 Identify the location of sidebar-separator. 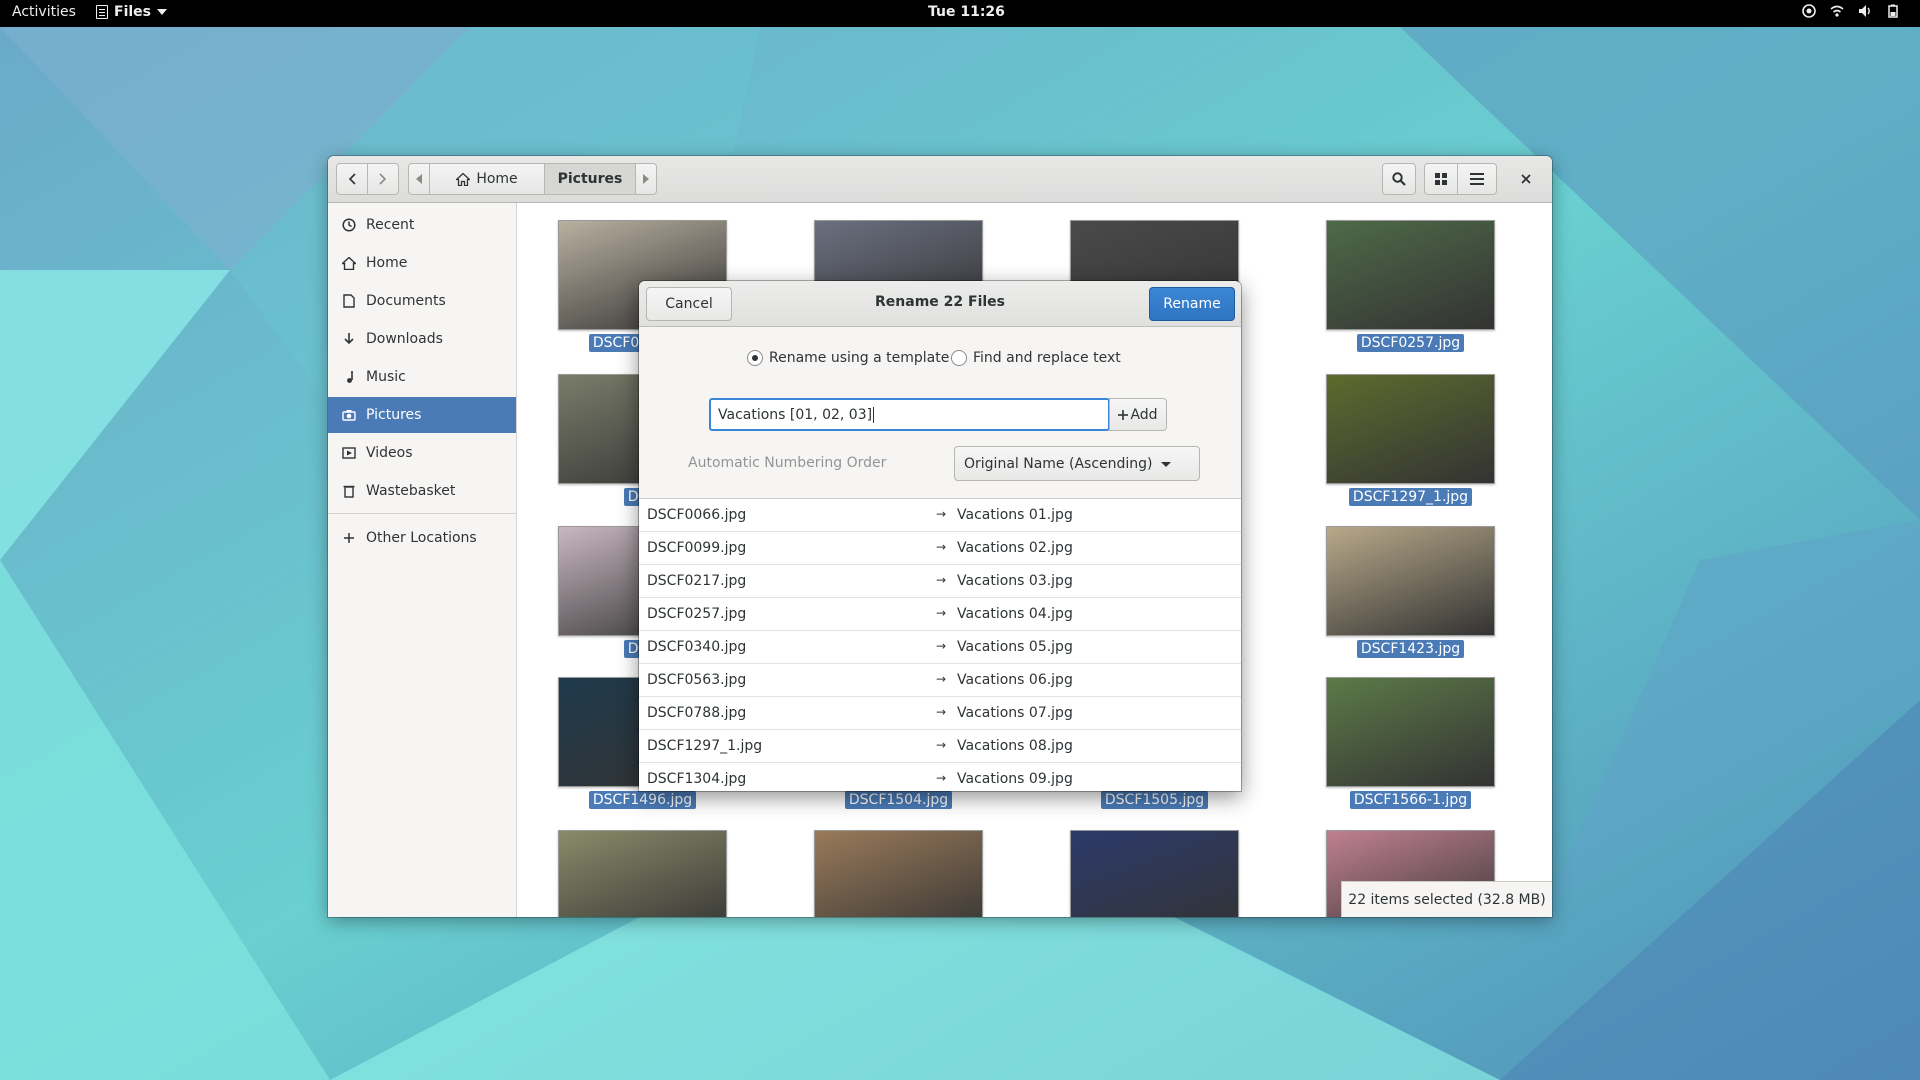
(422, 513).